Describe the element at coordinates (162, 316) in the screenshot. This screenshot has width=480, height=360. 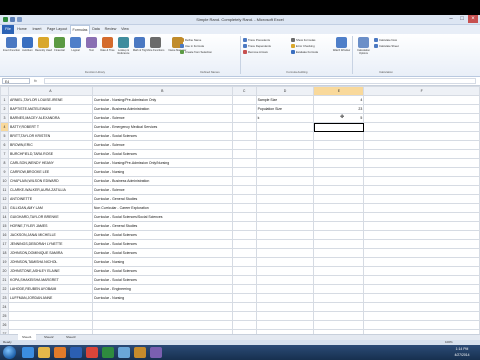
I see `cell-b` at that location.